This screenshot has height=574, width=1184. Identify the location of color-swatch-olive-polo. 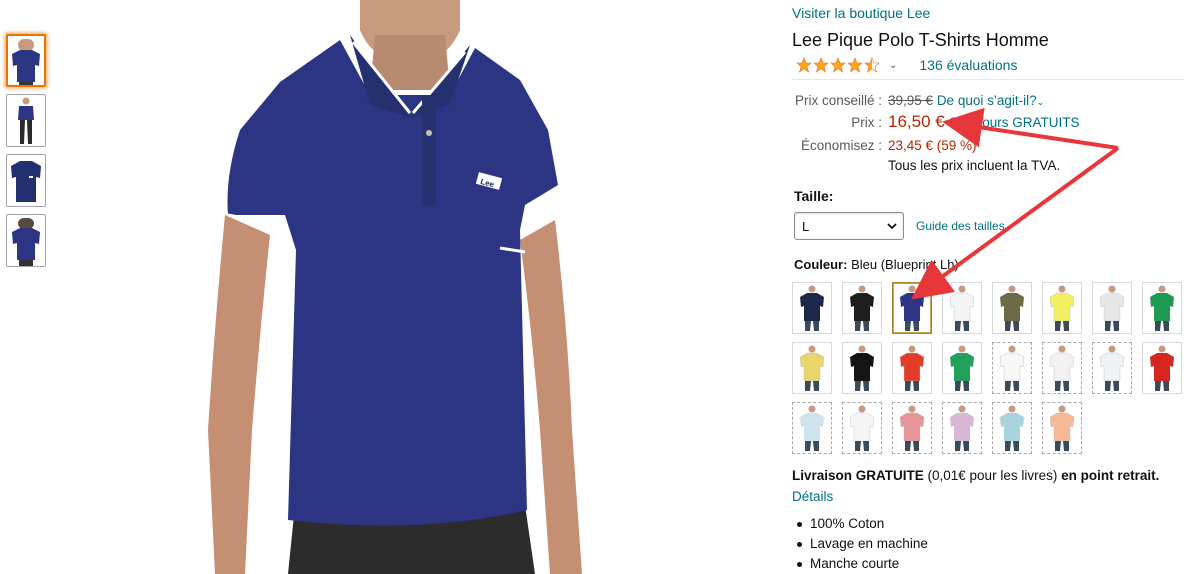
(1012, 308).